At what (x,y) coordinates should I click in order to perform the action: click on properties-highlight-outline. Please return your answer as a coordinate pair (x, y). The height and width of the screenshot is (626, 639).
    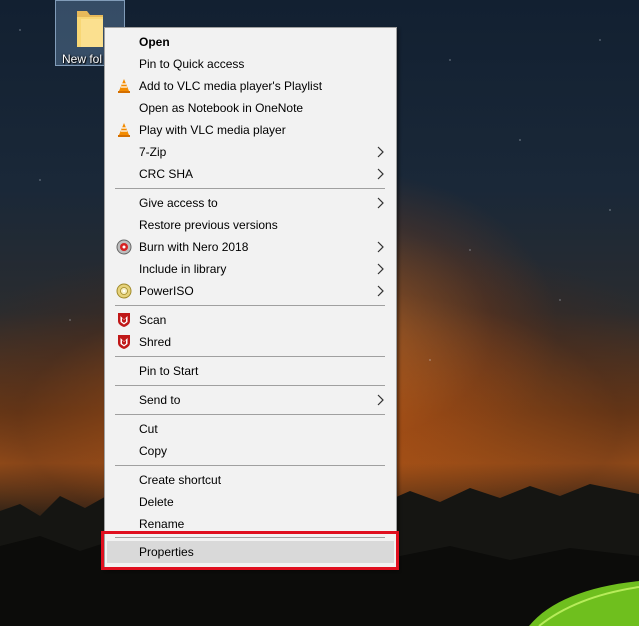
    Looking at the image, I should click on (250, 550).